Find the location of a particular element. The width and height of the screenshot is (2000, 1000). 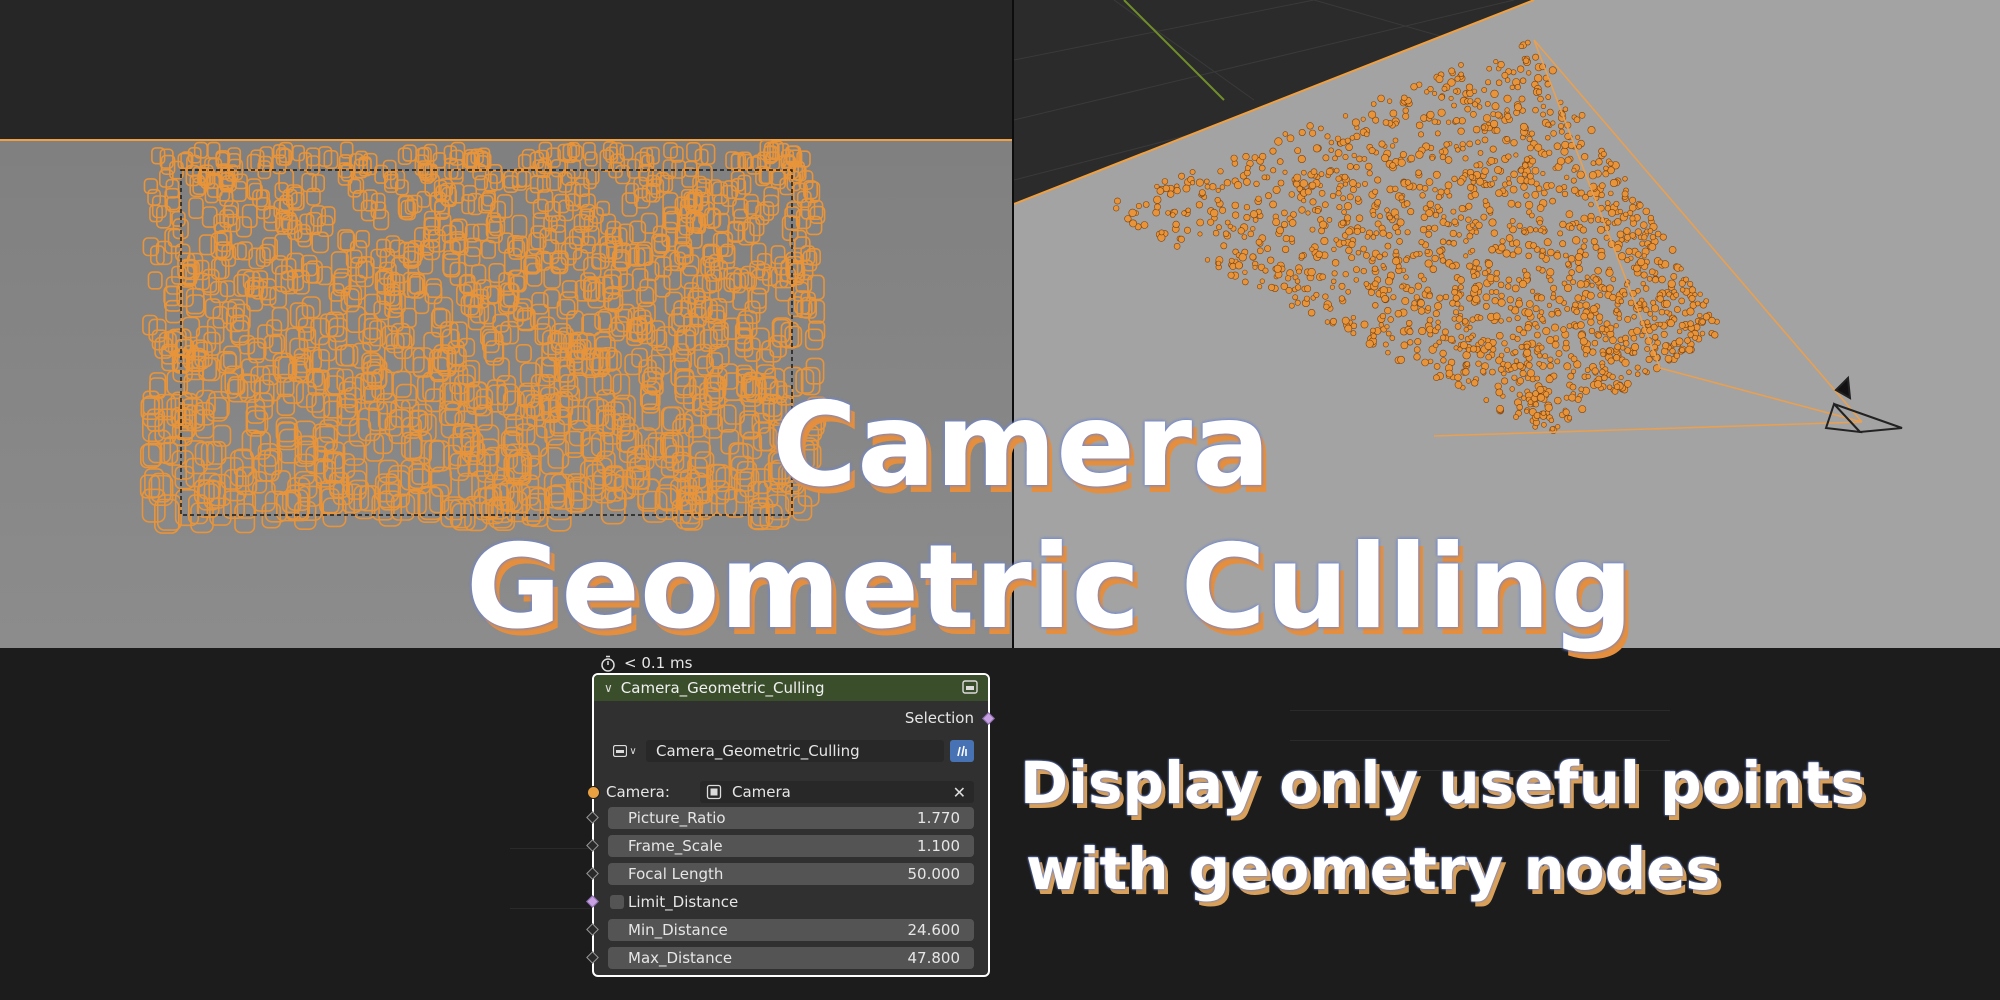

max-distance-field: Max_Distance 47.800 is located at coordinates (791, 958).